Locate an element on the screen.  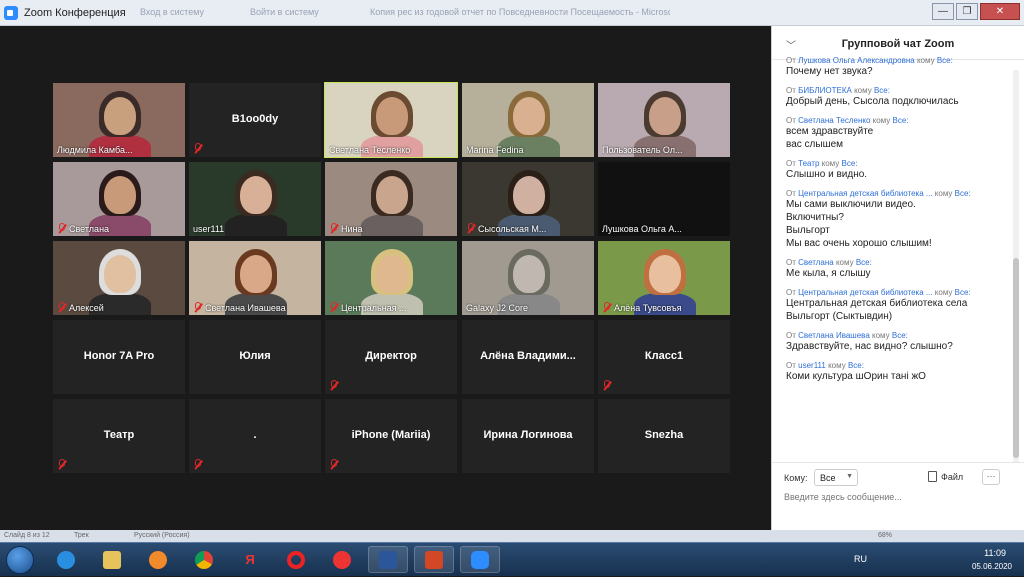
message-sender: Театр is located at coordinates (808, 163).